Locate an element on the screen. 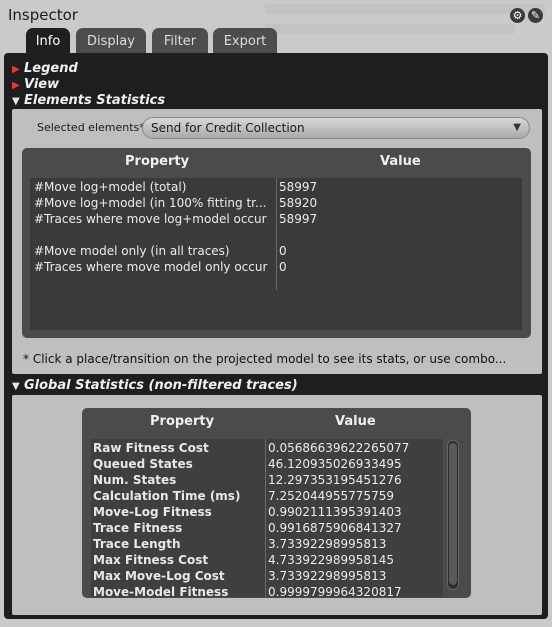 Image resolution: width=552 pixels, height=627 pixels. table-row-value: 0.9999799964320817 is located at coordinates (335, 591).